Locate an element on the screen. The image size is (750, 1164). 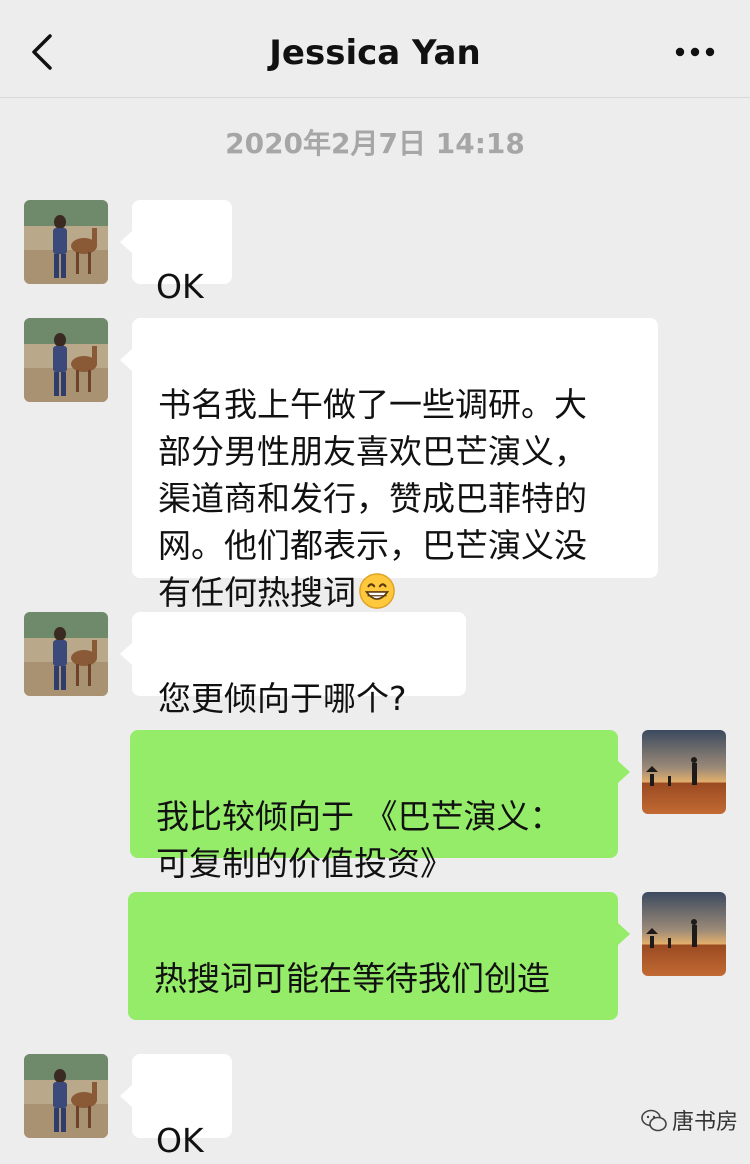
chat-header: Jessica Yan is located at coordinates (375, 49).